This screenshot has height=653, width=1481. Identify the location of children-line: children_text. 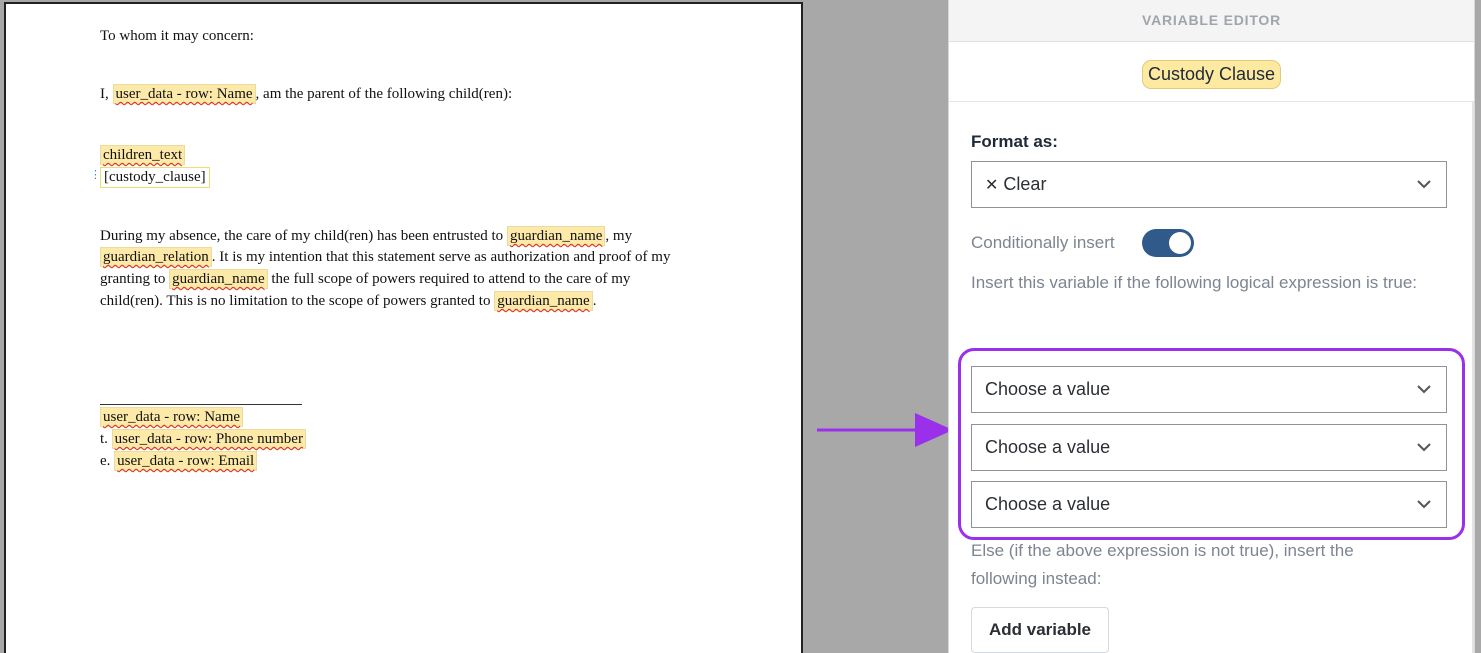
(143, 155).